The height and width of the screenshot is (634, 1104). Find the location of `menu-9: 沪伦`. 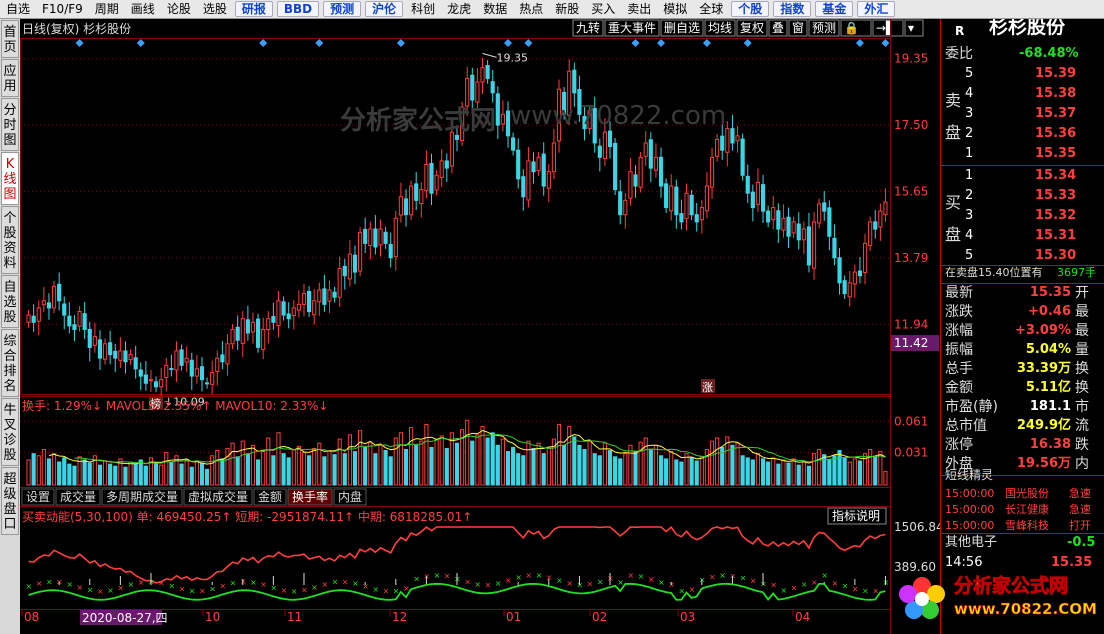

menu-9: 沪伦 is located at coordinates (384, 9).